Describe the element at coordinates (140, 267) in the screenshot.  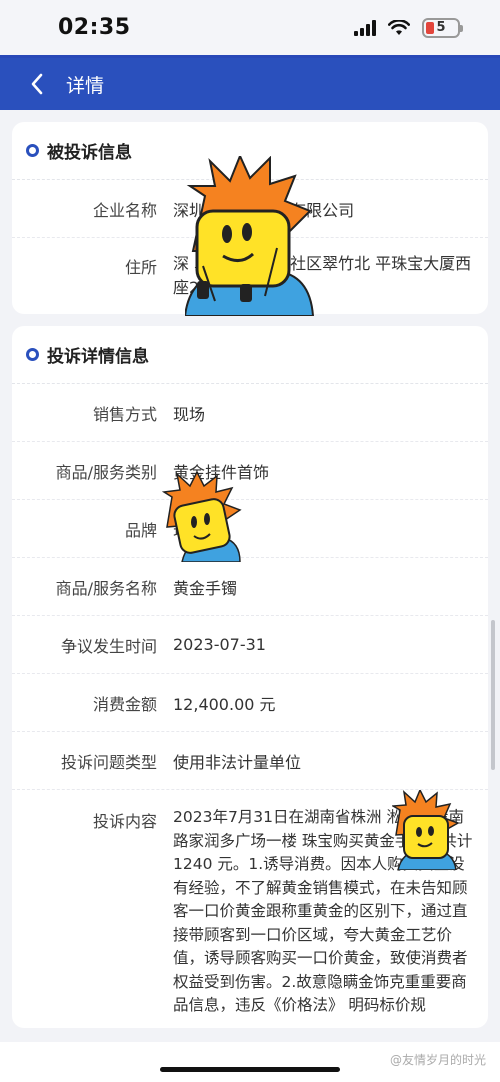
I see `field-label: 住所` at that location.